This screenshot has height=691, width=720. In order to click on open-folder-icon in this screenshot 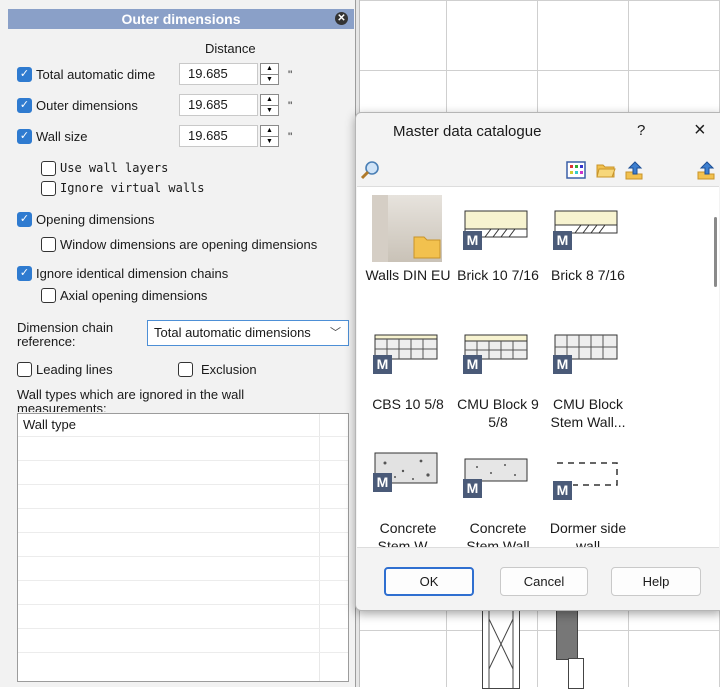, I will do `click(606, 170)`.